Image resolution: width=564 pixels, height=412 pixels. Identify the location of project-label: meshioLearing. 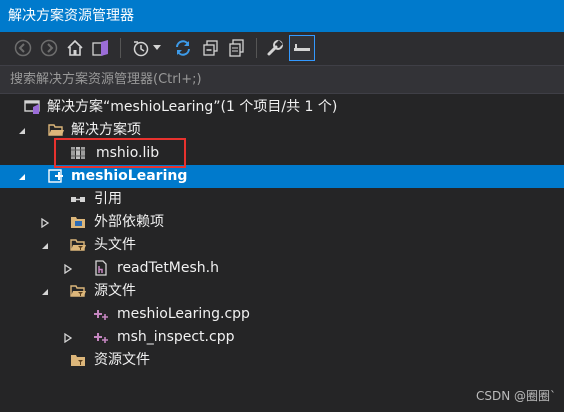
(129, 176).